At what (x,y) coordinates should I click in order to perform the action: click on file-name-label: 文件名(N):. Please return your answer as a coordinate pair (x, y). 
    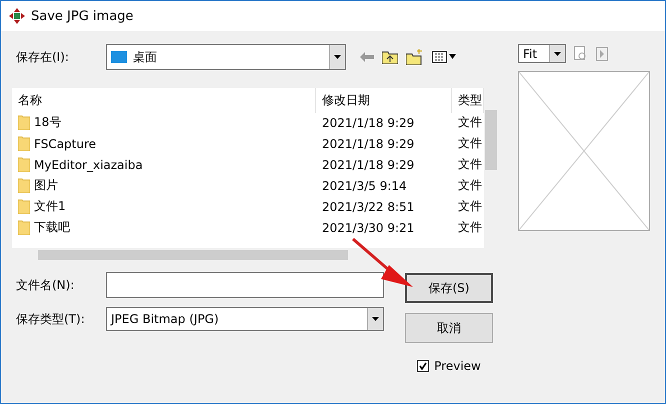
    Looking at the image, I should click on (45, 285).